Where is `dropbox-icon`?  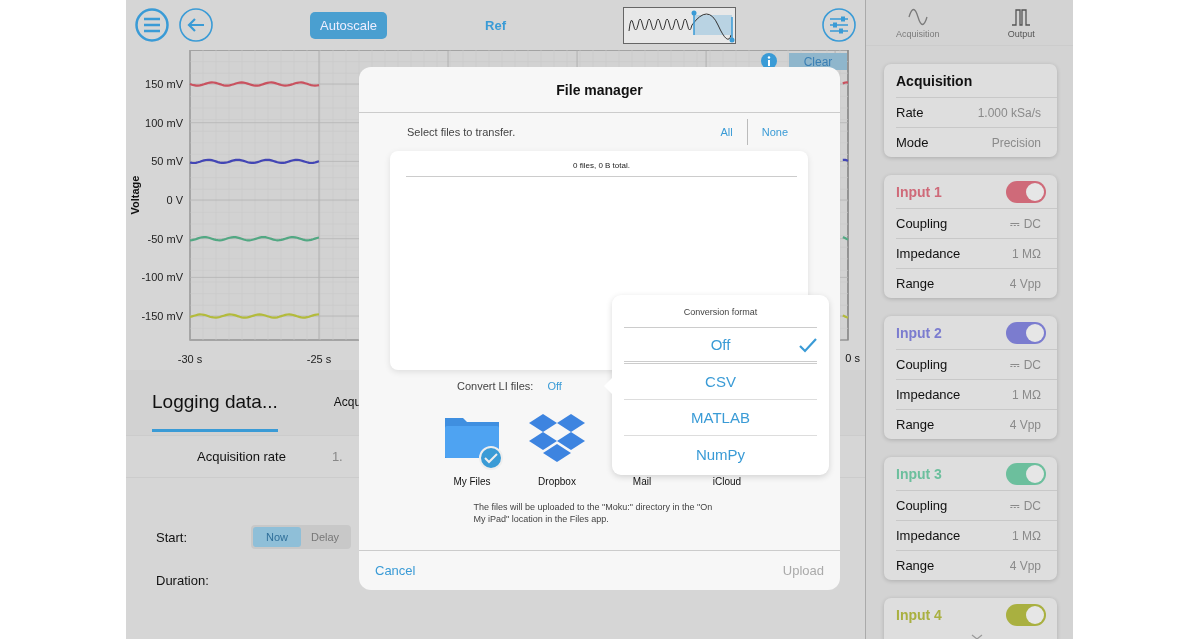
dropbox-icon is located at coordinates (557, 438).